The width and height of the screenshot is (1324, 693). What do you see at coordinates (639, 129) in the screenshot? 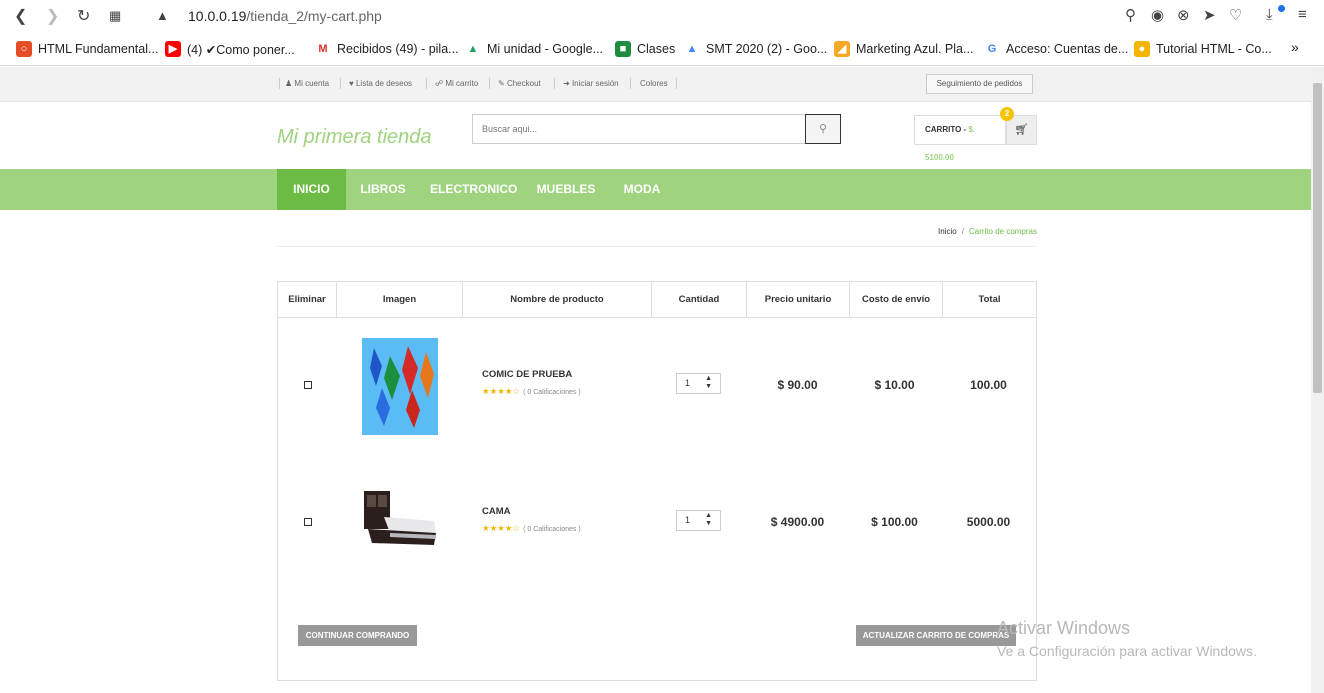
I see `search-input` at bounding box center [639, 129].